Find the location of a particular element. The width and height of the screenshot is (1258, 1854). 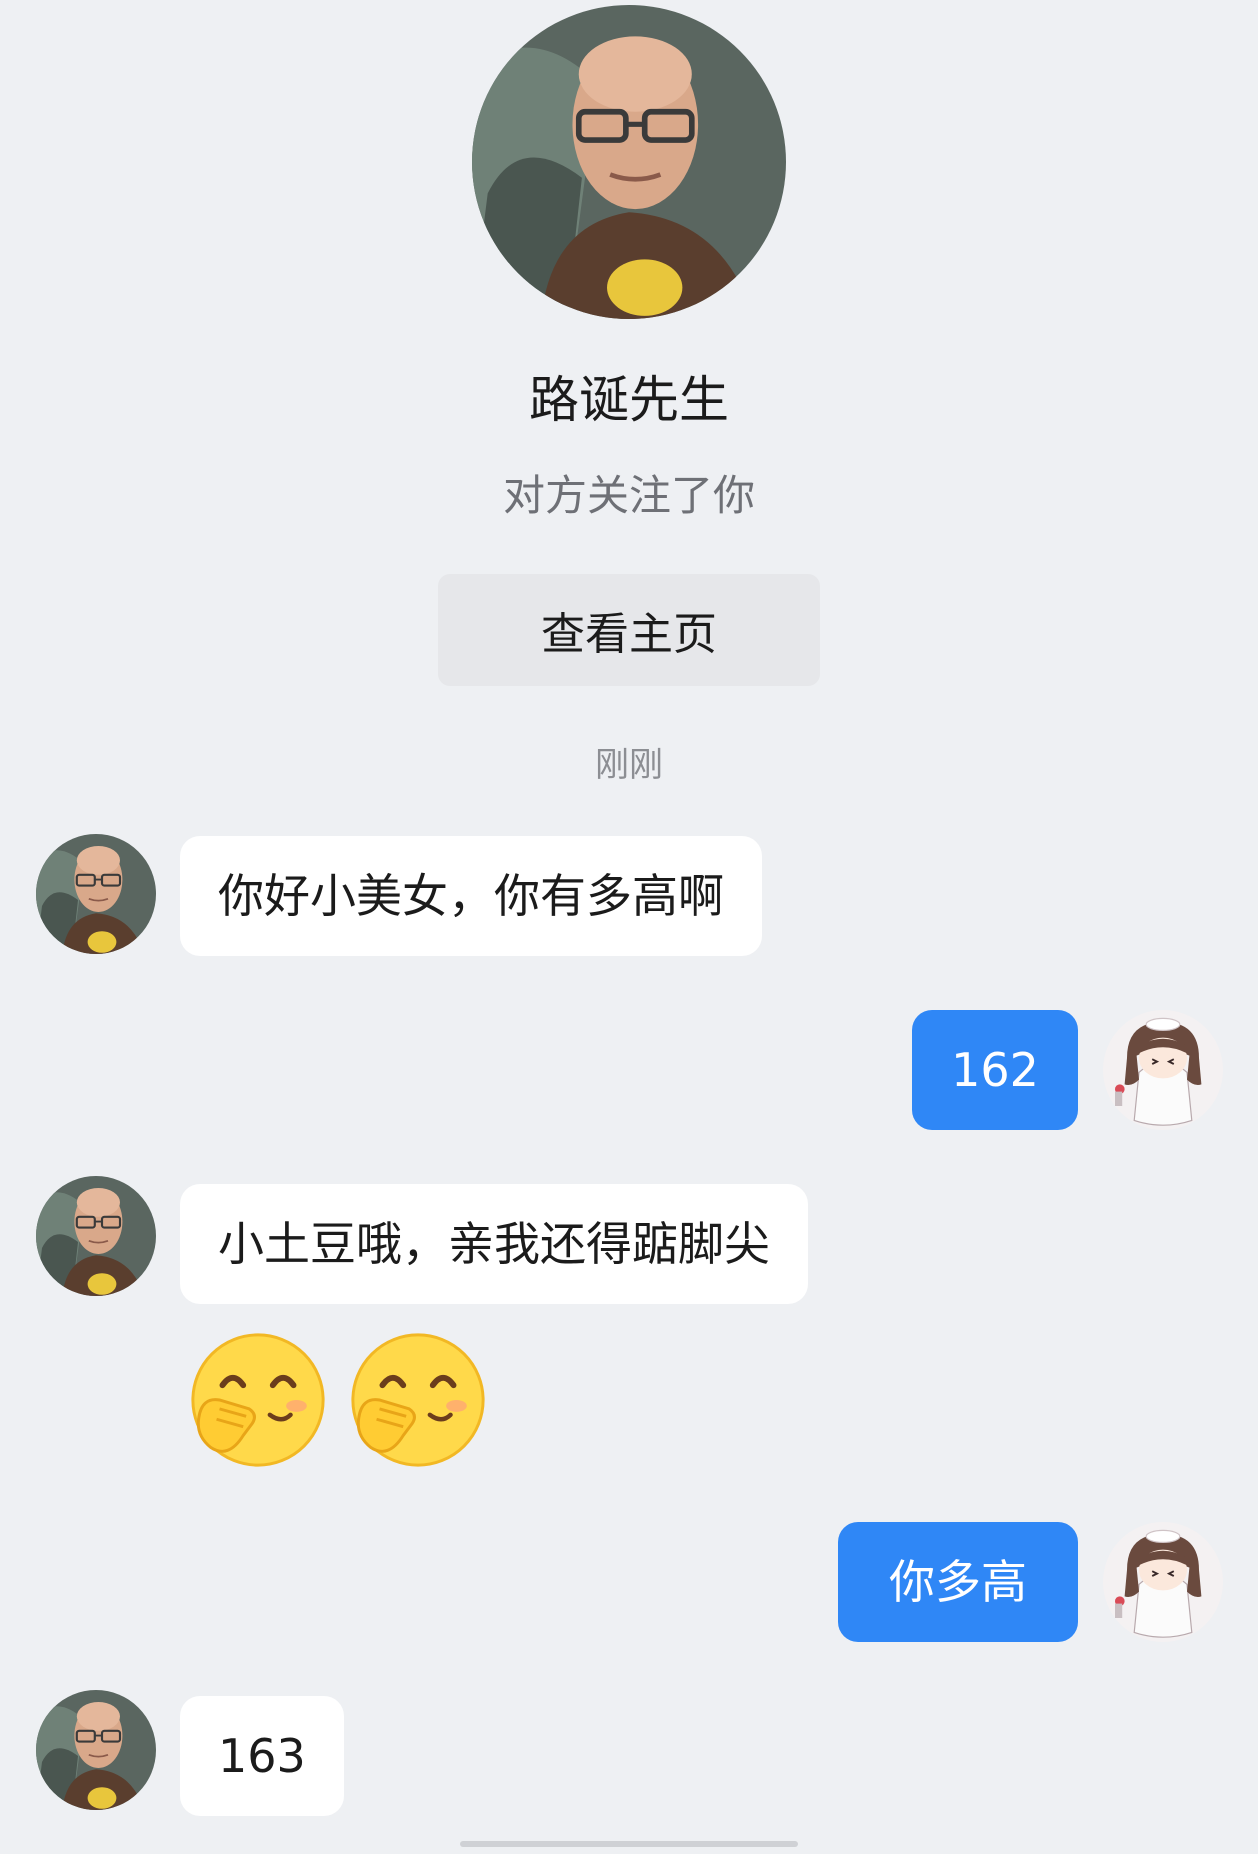

outgoing-message-bubble: 162 is located at coordinates (995, 1070).